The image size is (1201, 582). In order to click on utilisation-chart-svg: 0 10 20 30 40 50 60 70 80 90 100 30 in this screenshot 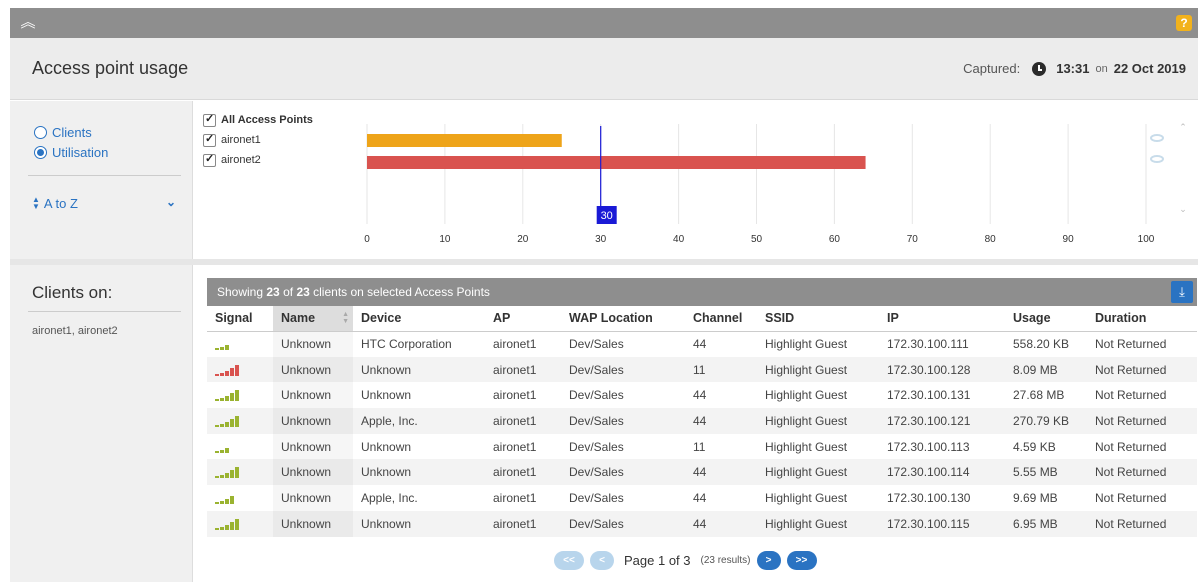, I will do `click(759, 184)`.